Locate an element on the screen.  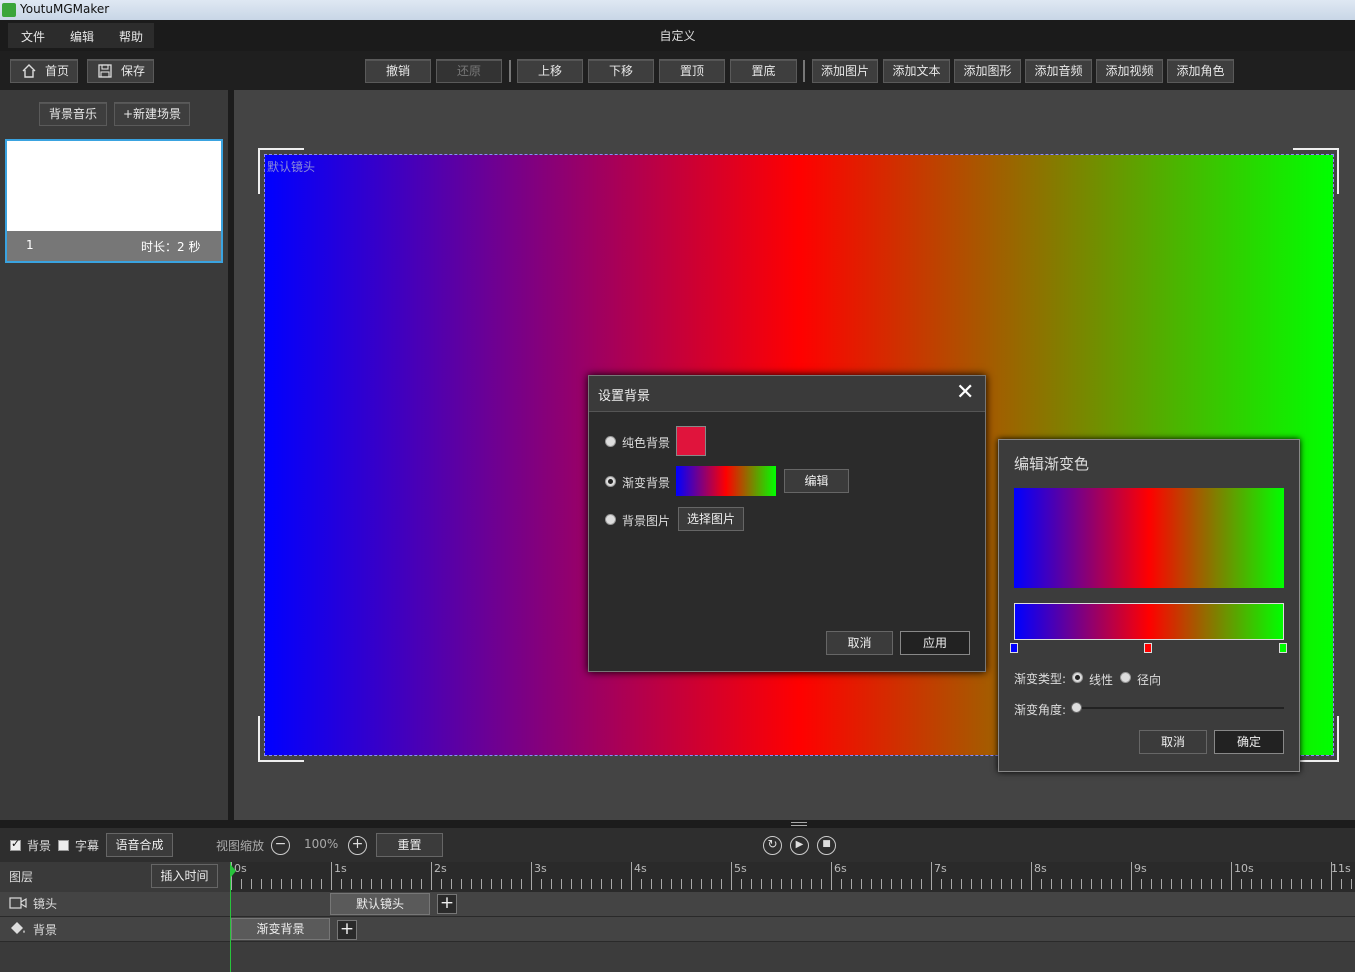
add-image-button: 添加图片 is located at coordinates (845, 71).